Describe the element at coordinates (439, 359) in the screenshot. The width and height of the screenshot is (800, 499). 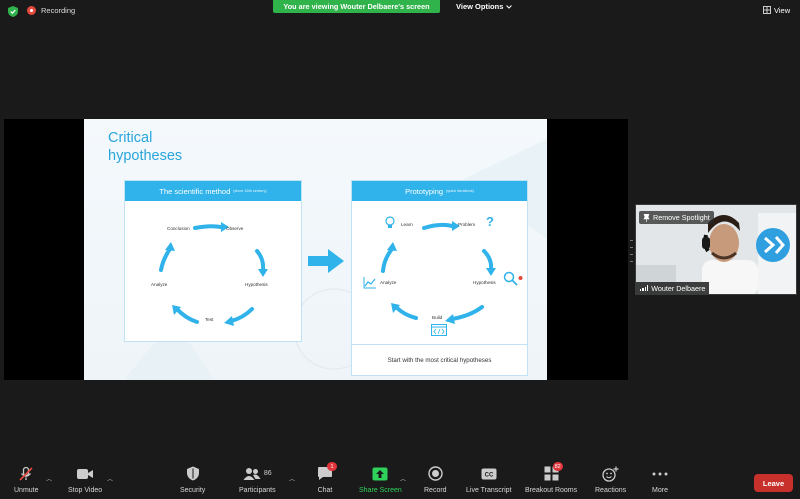
I see `prototyping-footer: Start with the most critical hypotheses` at that location.